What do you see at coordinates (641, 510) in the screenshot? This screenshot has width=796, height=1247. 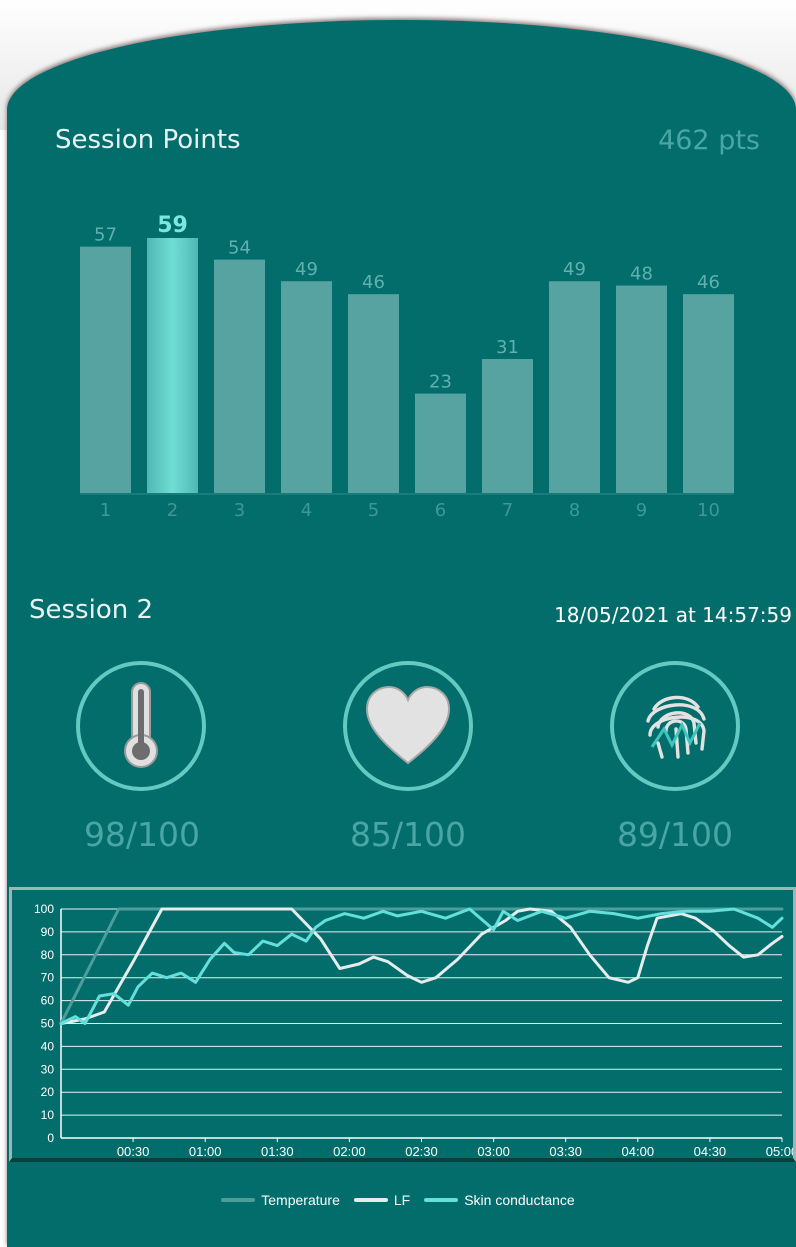 I see `x-tick-label: 9` at bounding box center [641, 510].